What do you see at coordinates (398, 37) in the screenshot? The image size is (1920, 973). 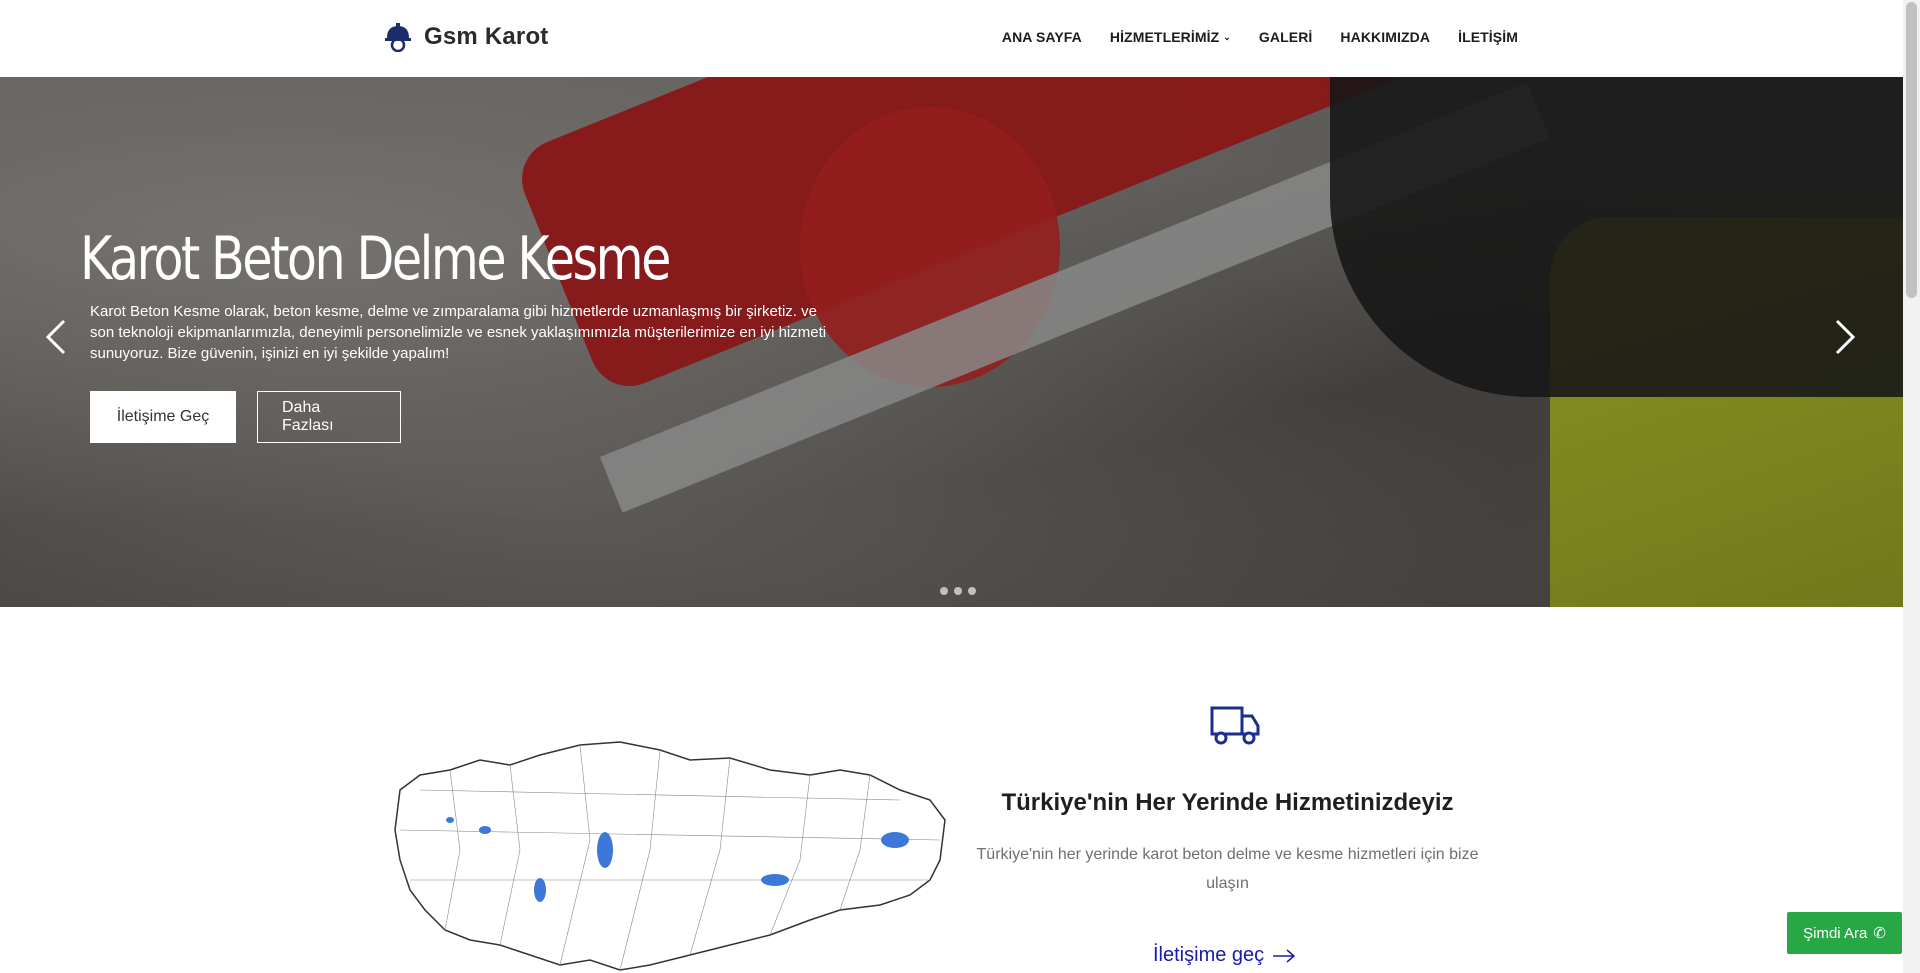 I see `helmet-logo-icon` at bounding box center [398, 37].